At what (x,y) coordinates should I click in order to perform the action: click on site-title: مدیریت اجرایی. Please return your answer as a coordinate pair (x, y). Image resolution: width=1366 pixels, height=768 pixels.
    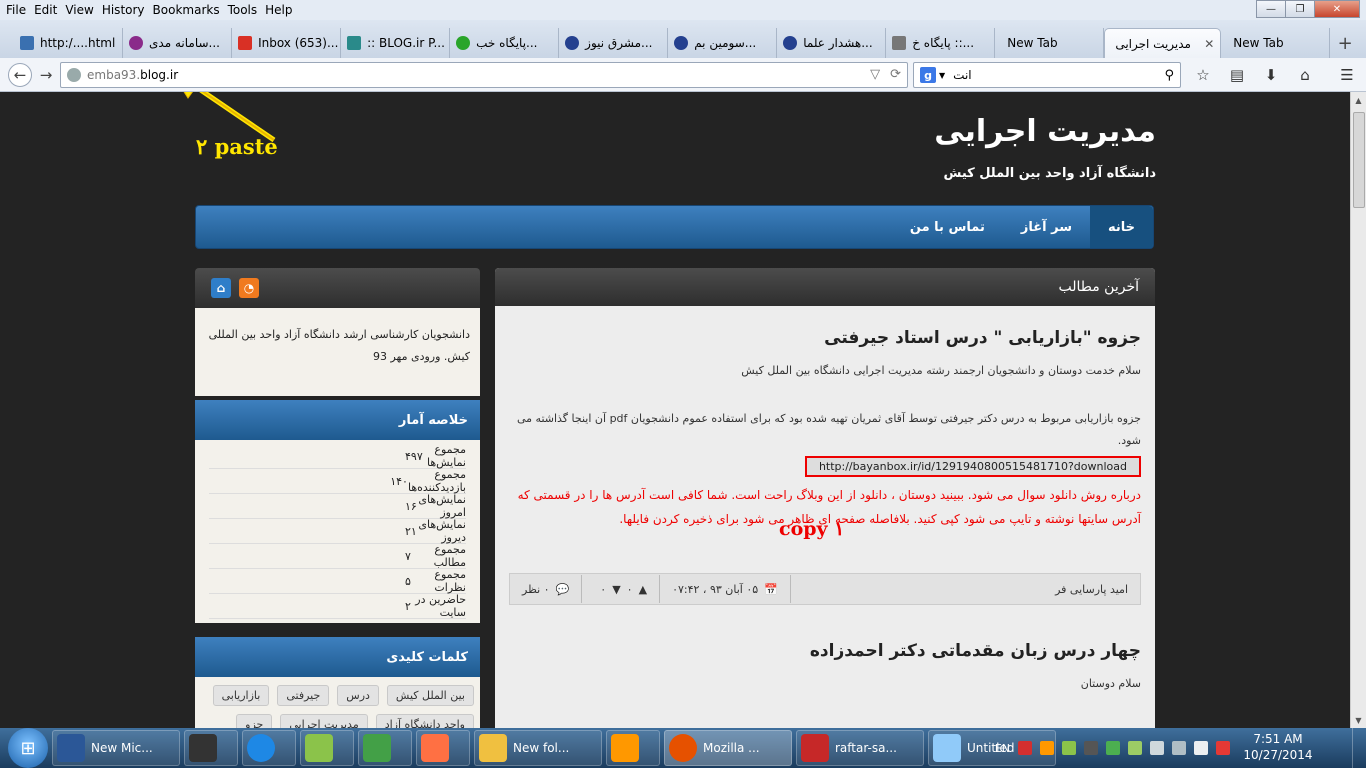
    Looking at the image, I should click on (1045, 131).